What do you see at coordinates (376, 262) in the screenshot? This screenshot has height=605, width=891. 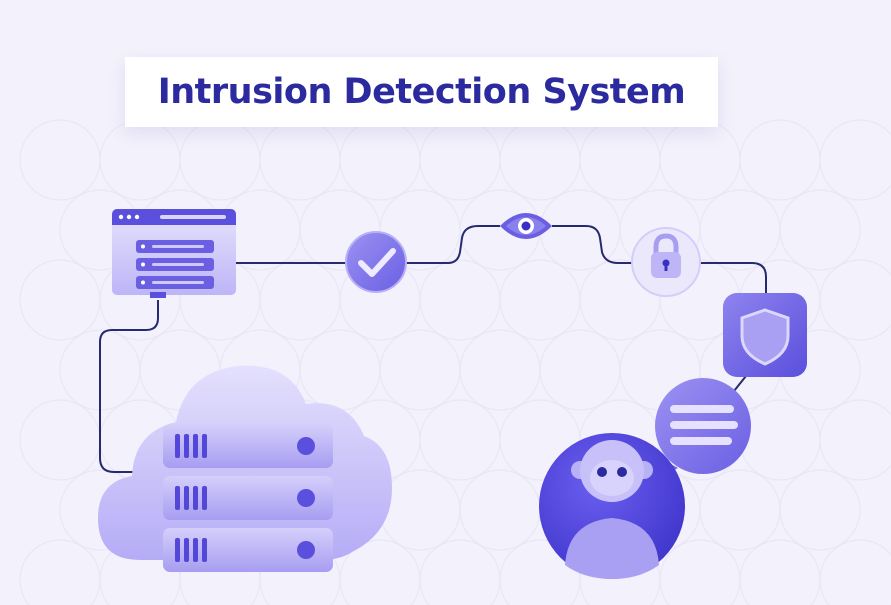 I see `checkmark-icon` at bounding box center [376, 262].